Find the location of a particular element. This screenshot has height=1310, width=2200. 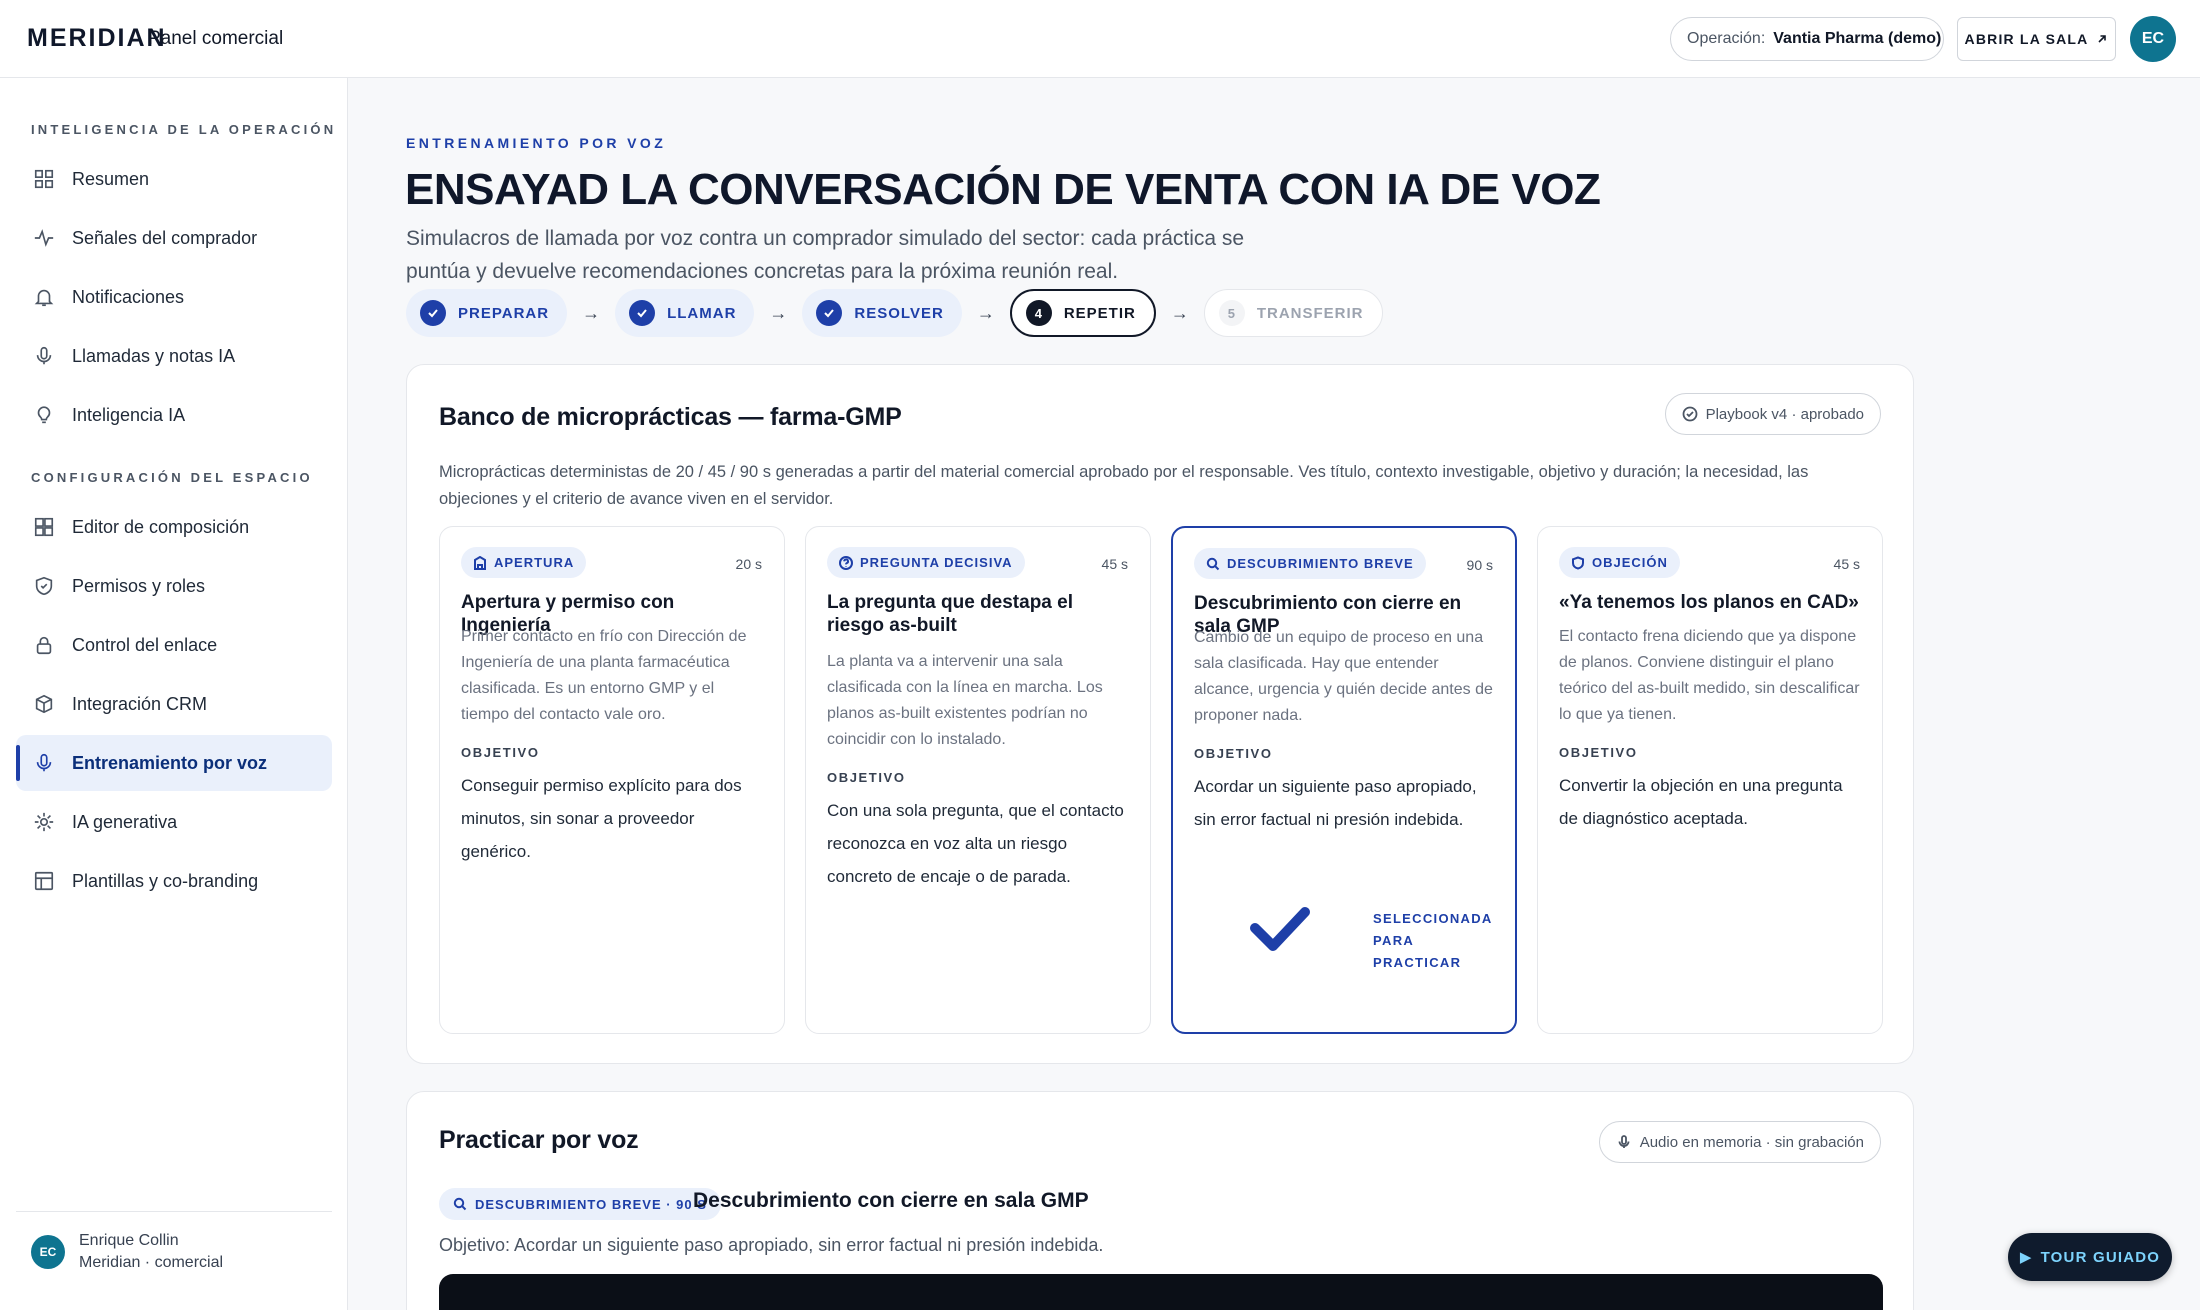

user-avatar-small: EC is located at coordinates (48, 1252).